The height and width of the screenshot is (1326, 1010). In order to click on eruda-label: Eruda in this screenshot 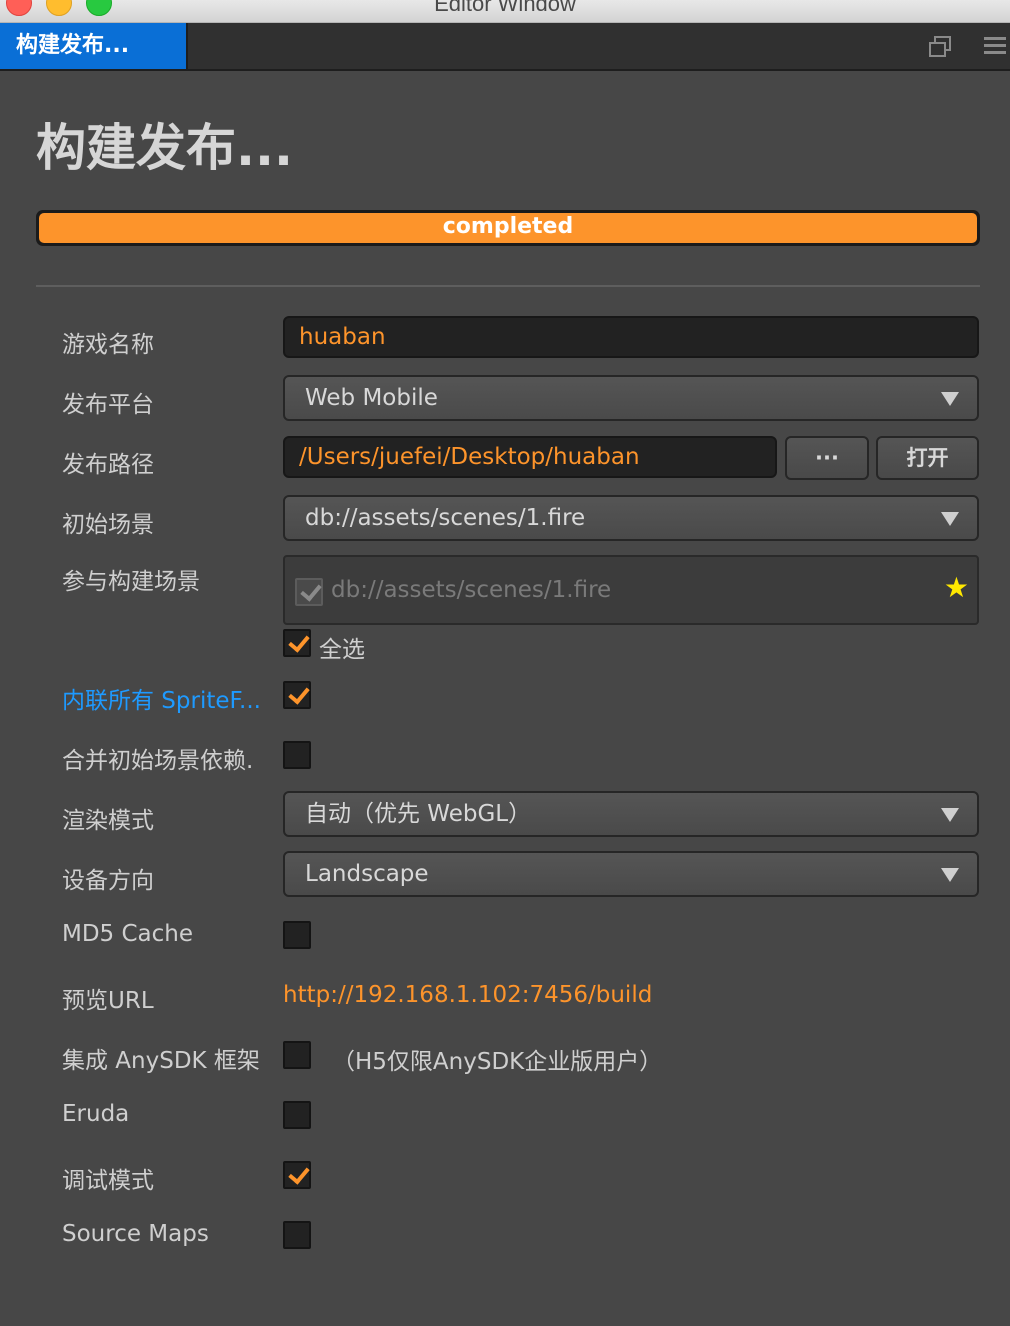, I will do `click(96, 1114)`.